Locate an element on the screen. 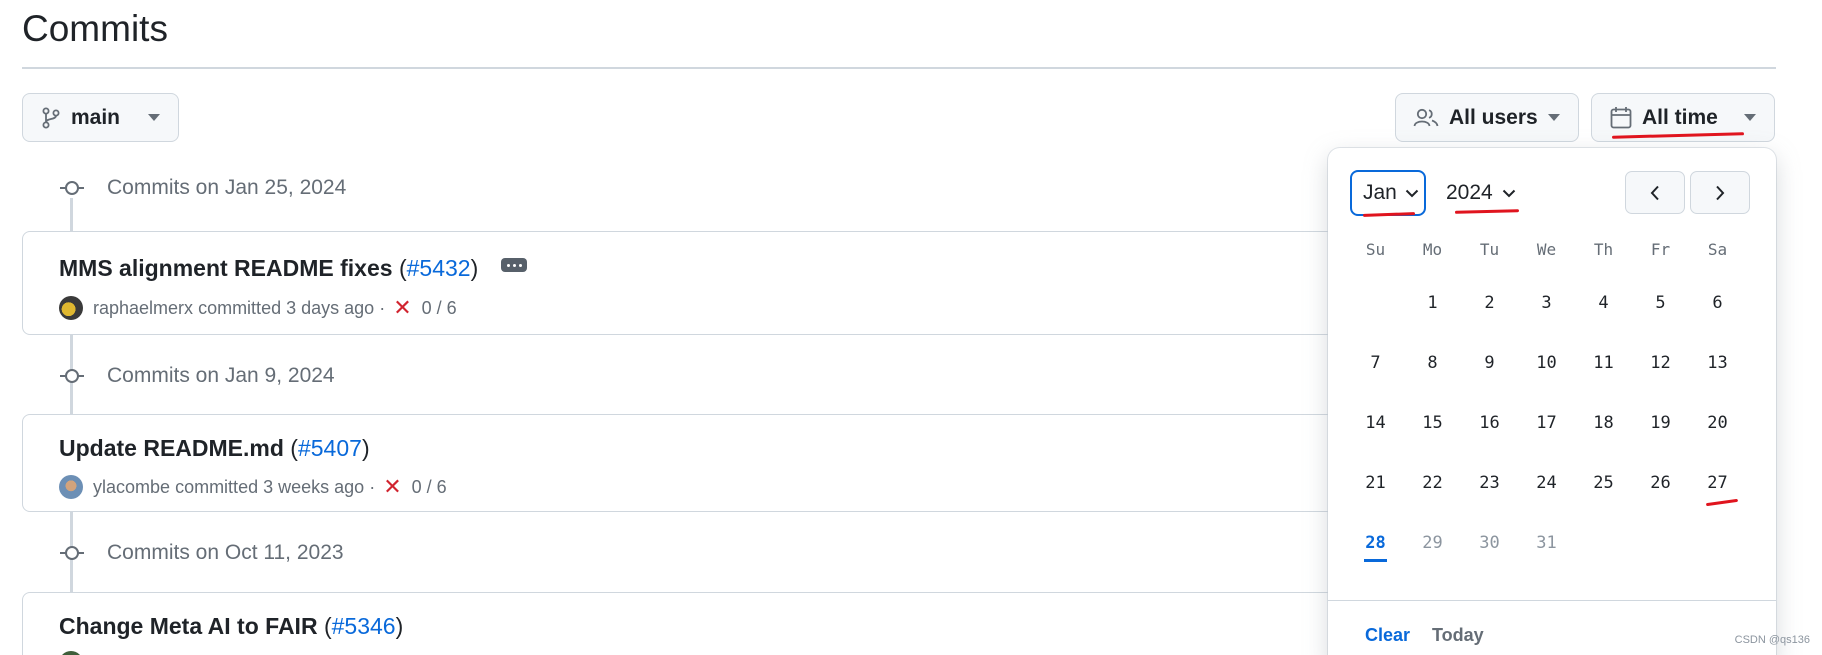 This screenshot has width=1822, height=655. calendar-day: 8 is located at coordinates (1432, 363).